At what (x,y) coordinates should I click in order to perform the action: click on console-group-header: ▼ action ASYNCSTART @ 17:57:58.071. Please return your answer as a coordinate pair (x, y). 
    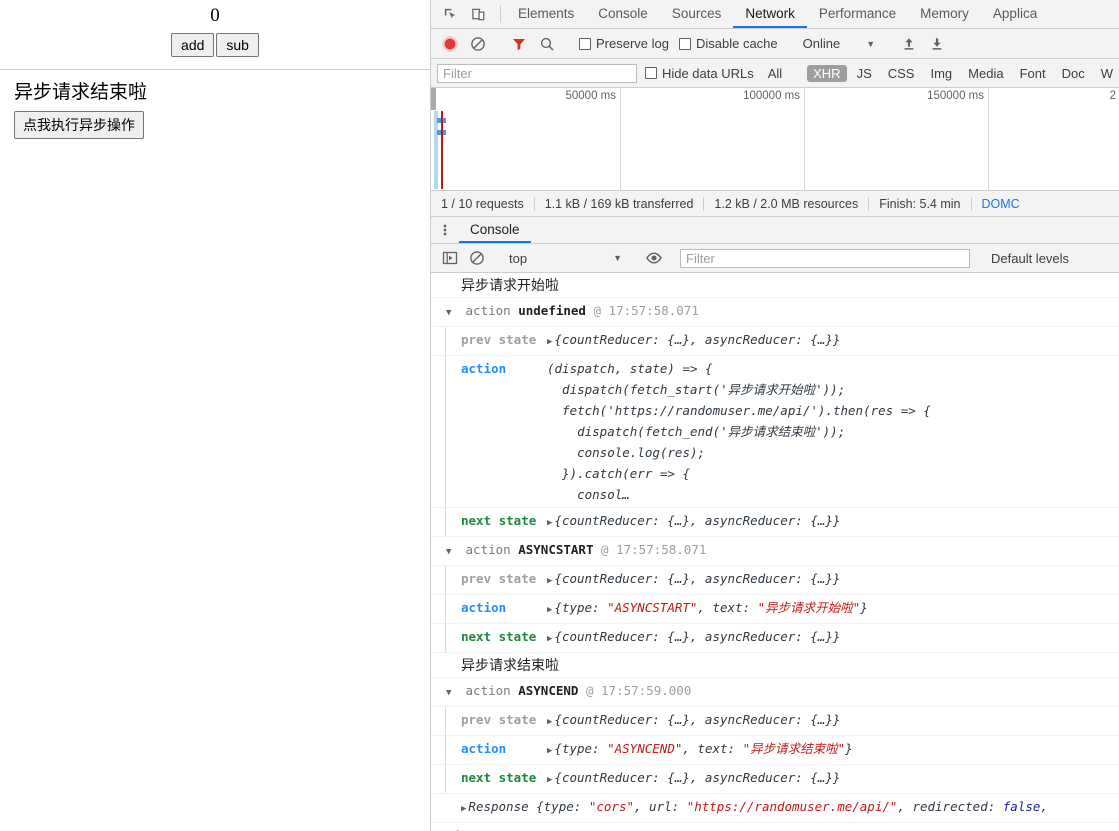
    Looking at the image, I should click on (775, 551).